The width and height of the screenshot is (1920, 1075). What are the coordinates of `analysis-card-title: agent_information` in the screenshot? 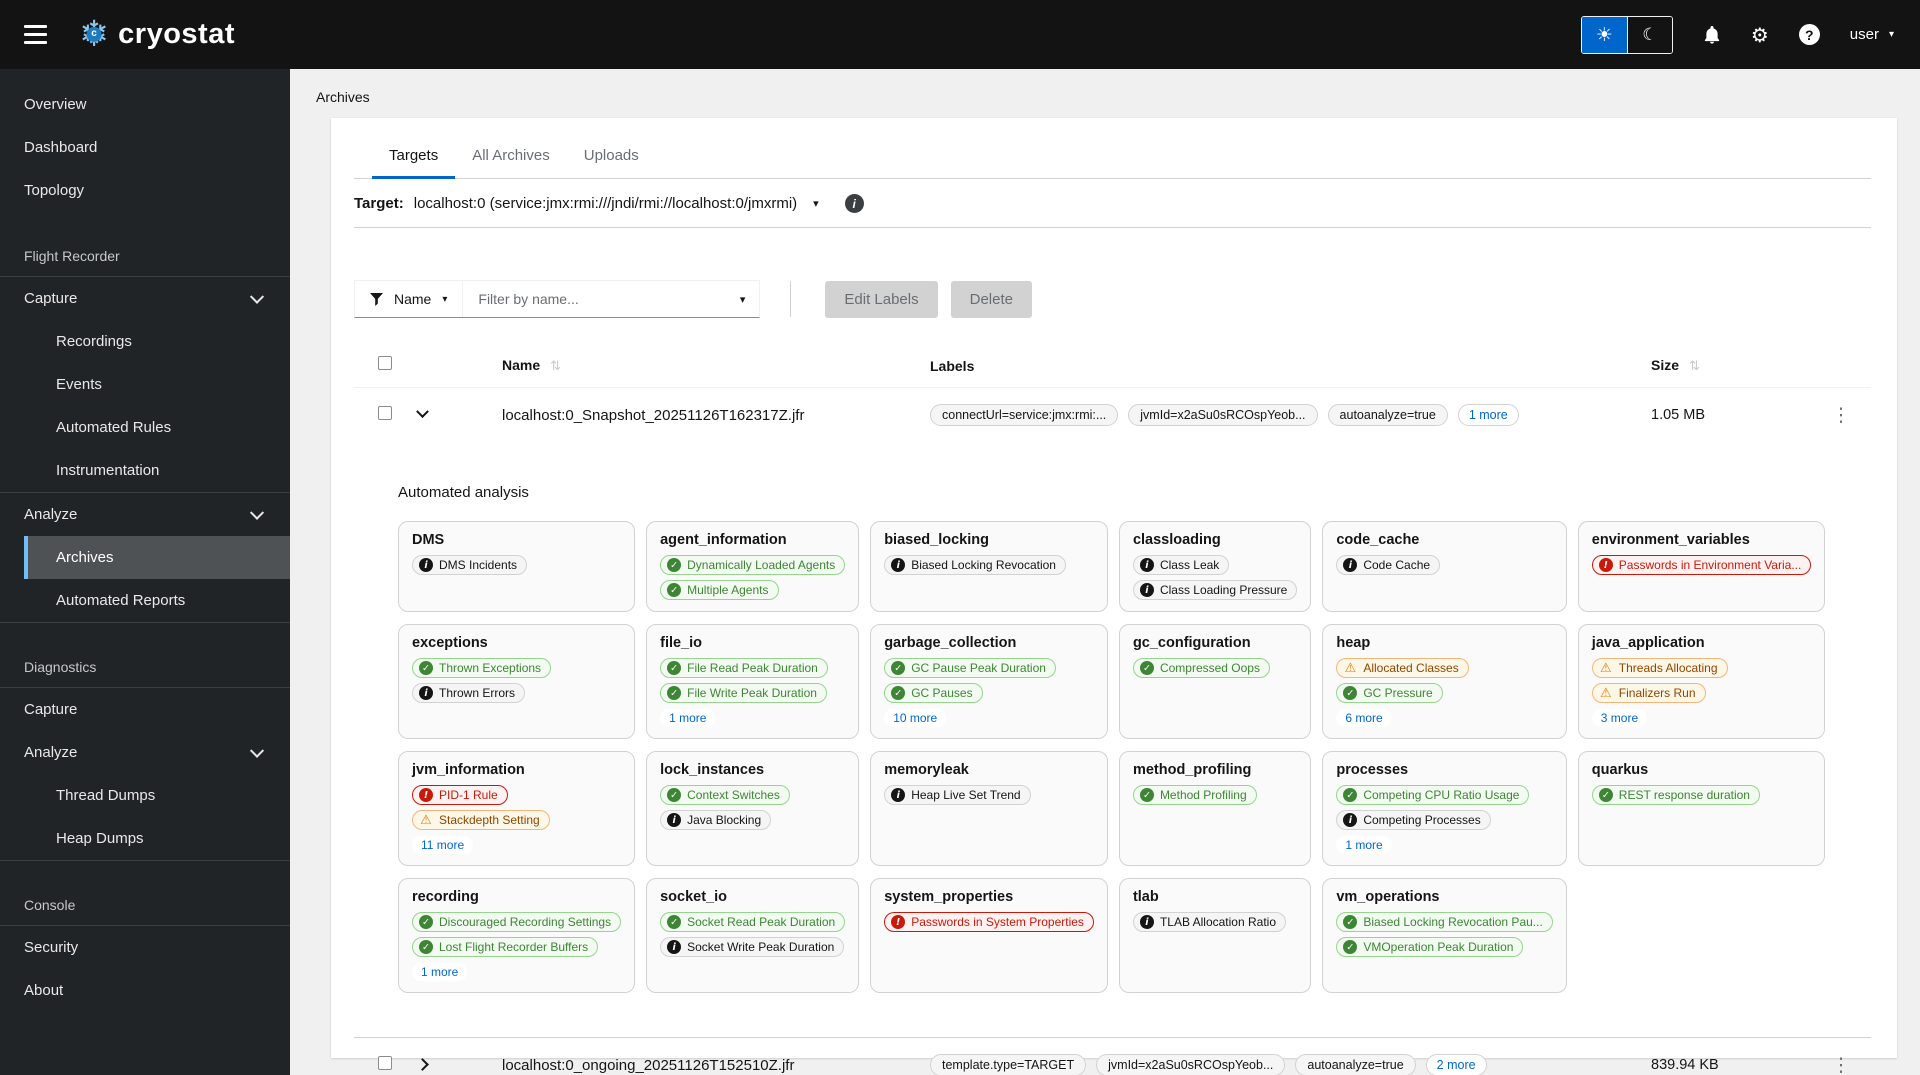 It's located at (723, 540).